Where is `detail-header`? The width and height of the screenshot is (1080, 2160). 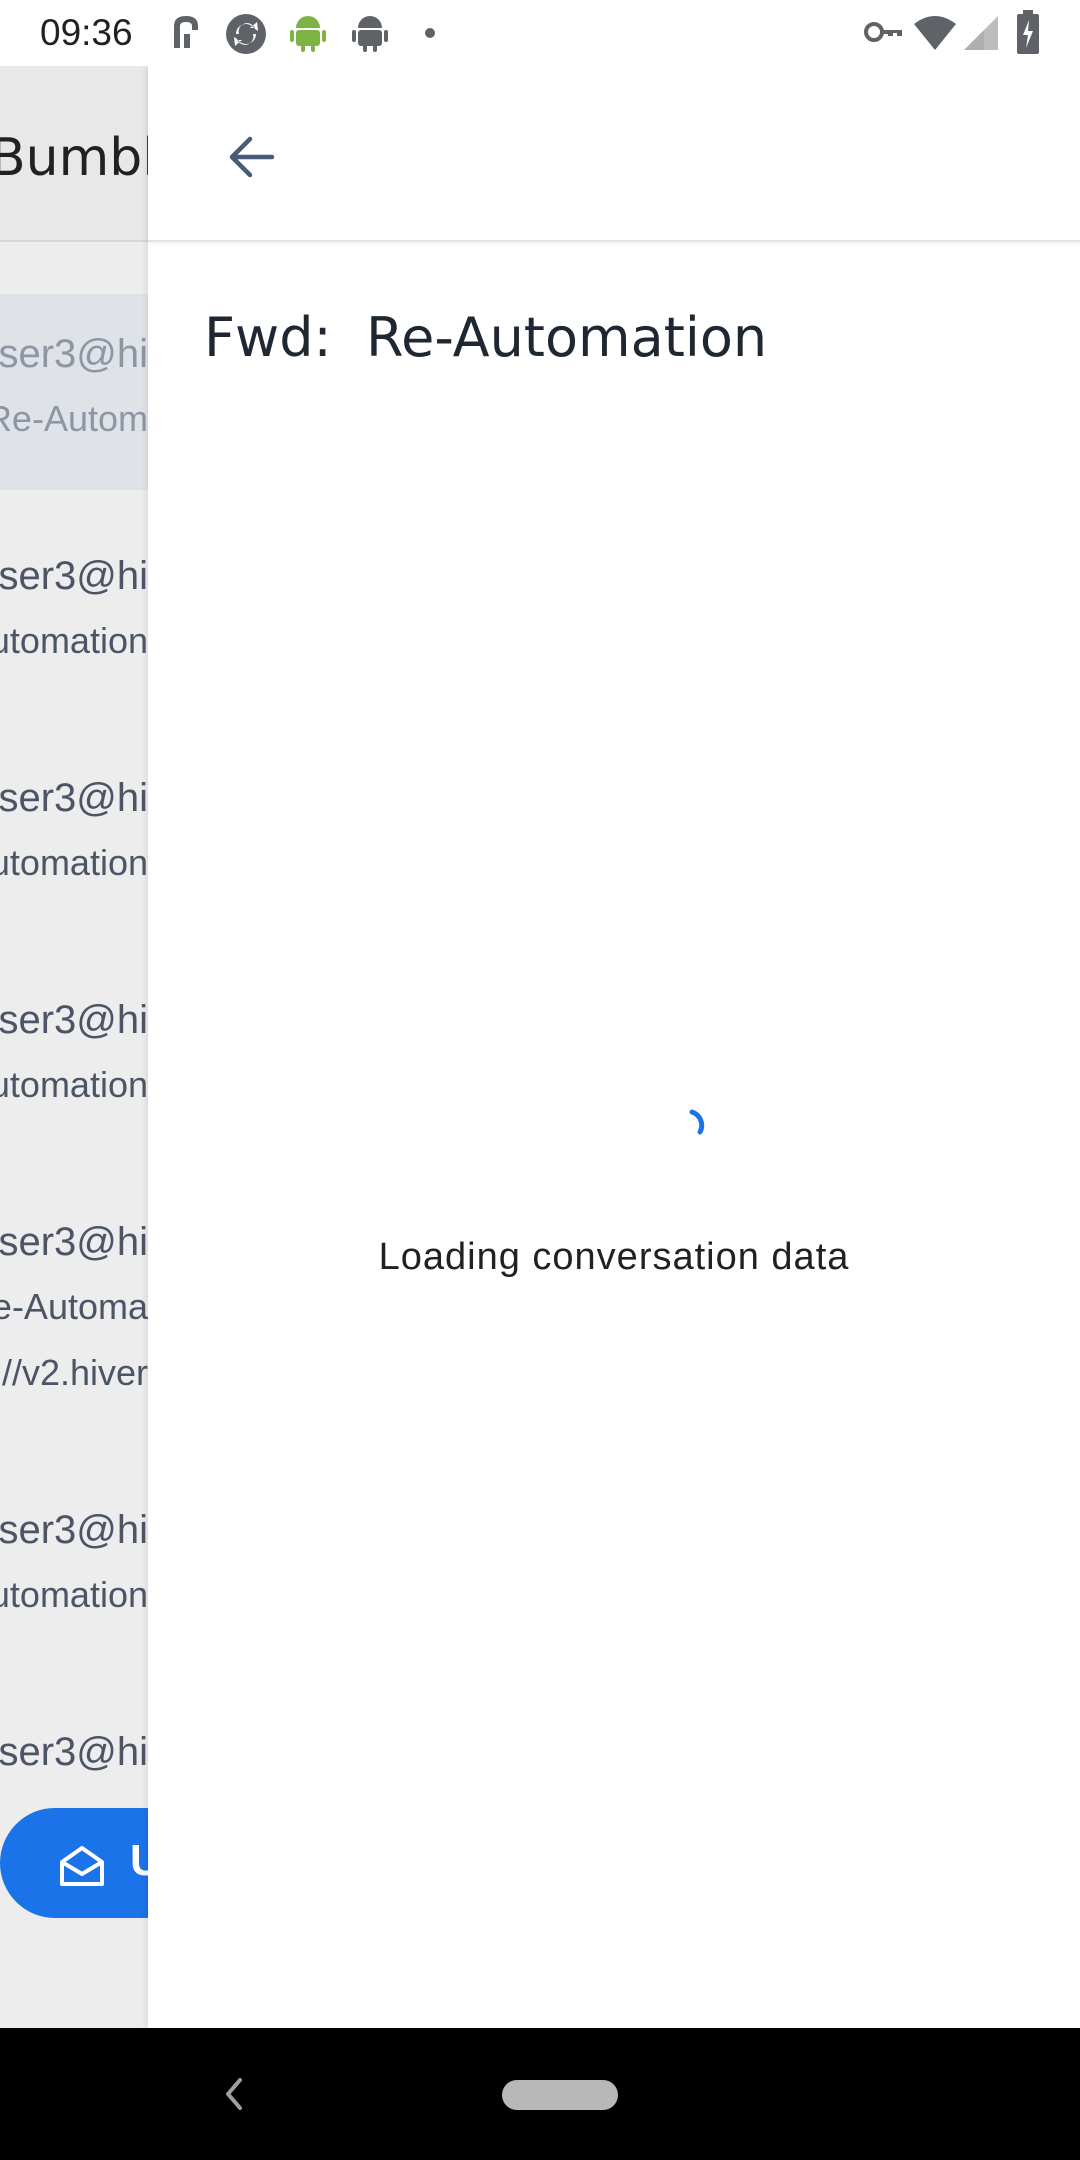 detail-header is located at coordinates (614, 154).